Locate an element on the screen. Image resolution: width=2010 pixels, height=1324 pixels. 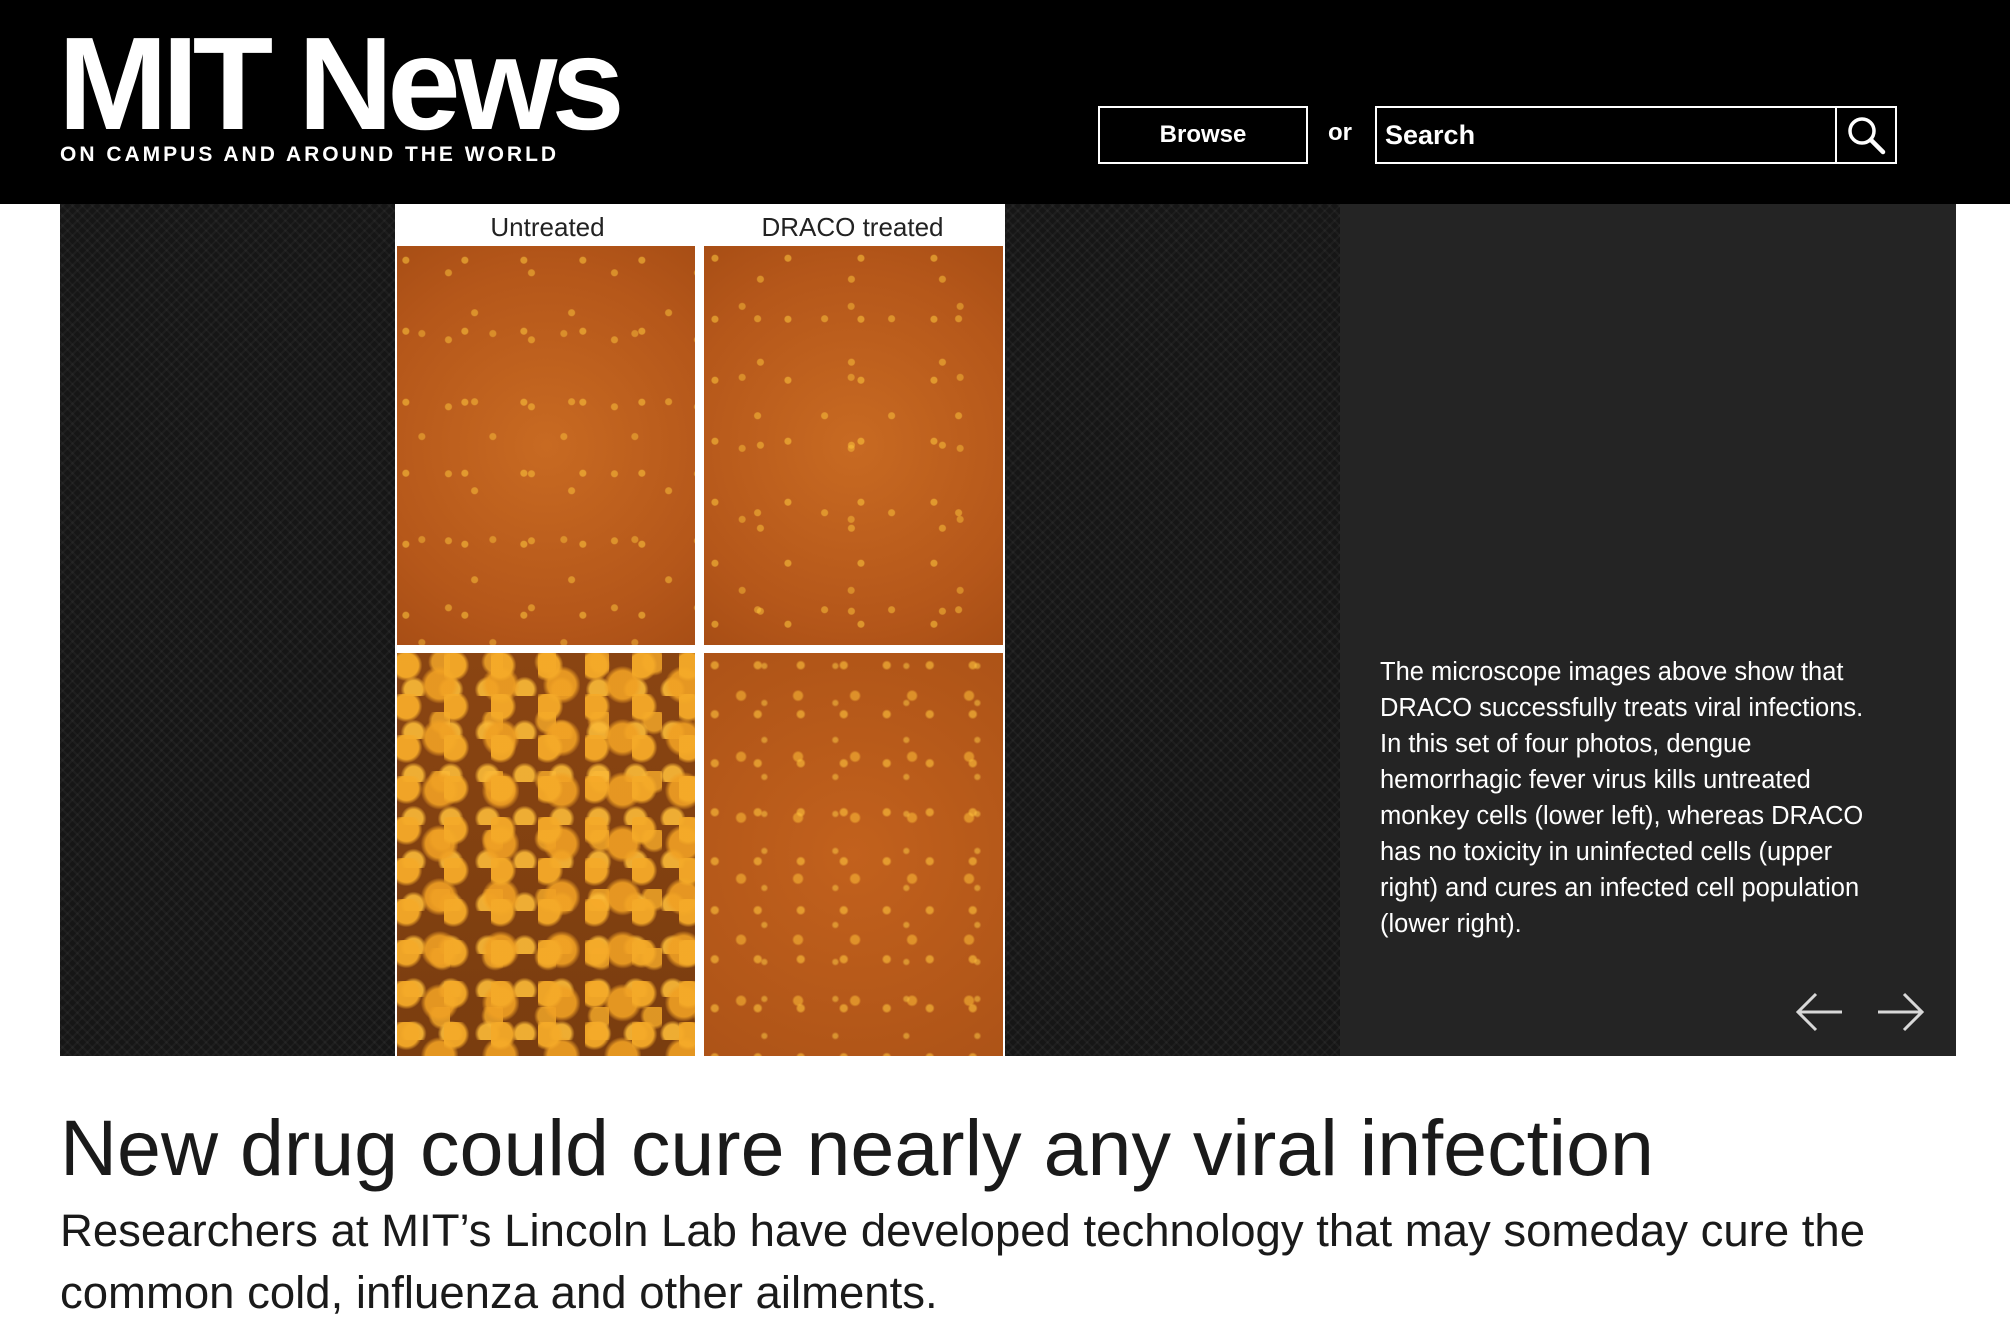
search-button is located at coordinates (1865, 135).